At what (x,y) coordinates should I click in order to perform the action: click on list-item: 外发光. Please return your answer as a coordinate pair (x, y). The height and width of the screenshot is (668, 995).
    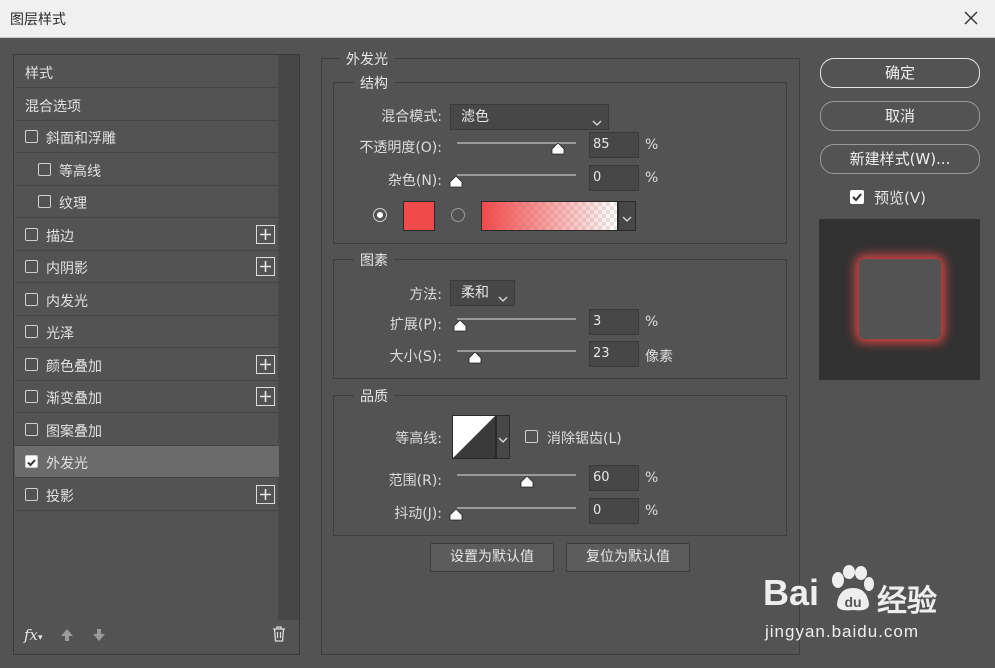
    Looking at the image, I should click on (147, 462).